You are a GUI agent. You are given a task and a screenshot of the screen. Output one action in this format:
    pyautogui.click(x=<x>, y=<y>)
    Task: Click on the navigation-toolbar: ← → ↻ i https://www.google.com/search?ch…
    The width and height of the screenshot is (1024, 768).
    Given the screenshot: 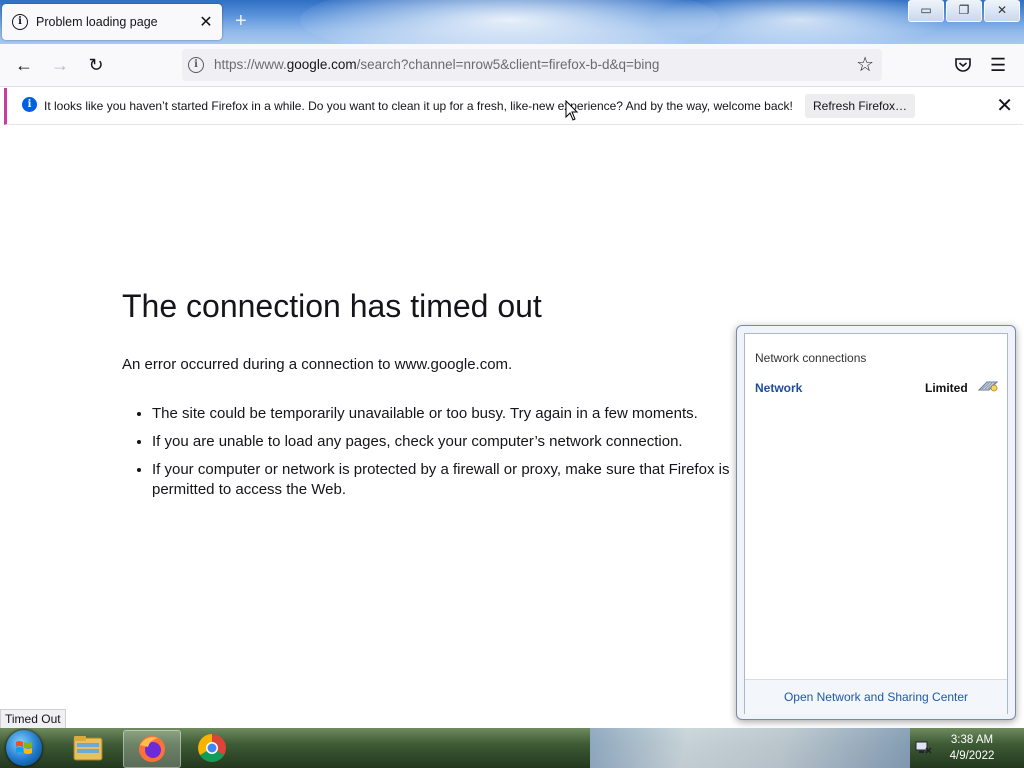 What is the action you would take?
    pyautogui.click(x=512, y=65)
    